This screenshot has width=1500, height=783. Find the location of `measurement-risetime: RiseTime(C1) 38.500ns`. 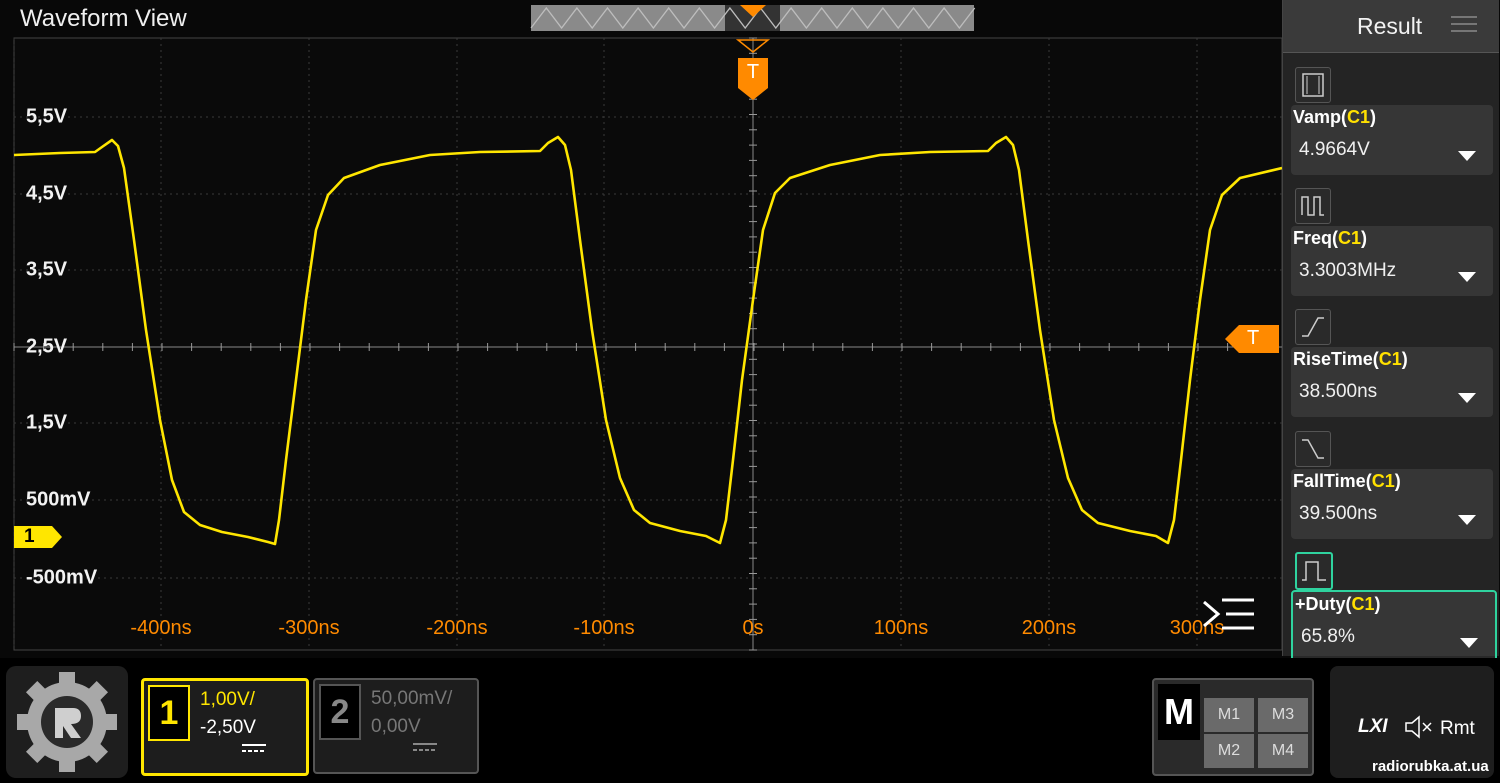

measurement-risetime: RiseTime(C1) 38.500ns is located at coordinates (1393, 363).